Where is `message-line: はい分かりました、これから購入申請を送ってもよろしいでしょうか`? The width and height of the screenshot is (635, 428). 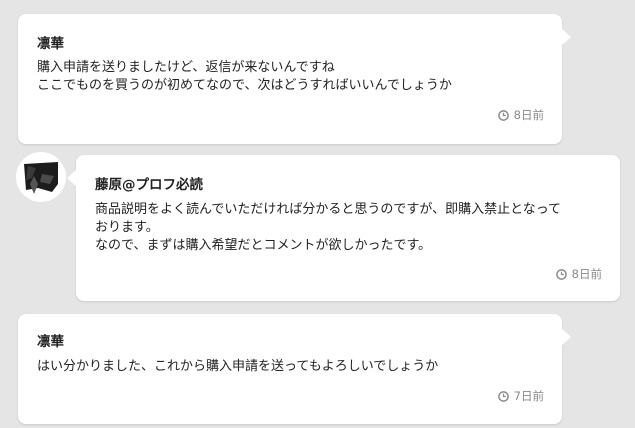 message-line: はい分かりました、これから購入申請を送ってもよろしいでしょうか is located at coordinates (238, 366).